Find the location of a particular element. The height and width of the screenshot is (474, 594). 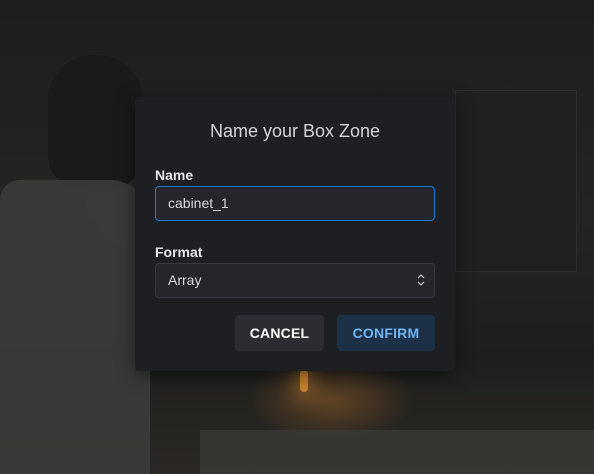

background-character-head is located at coordinates (95, 122).